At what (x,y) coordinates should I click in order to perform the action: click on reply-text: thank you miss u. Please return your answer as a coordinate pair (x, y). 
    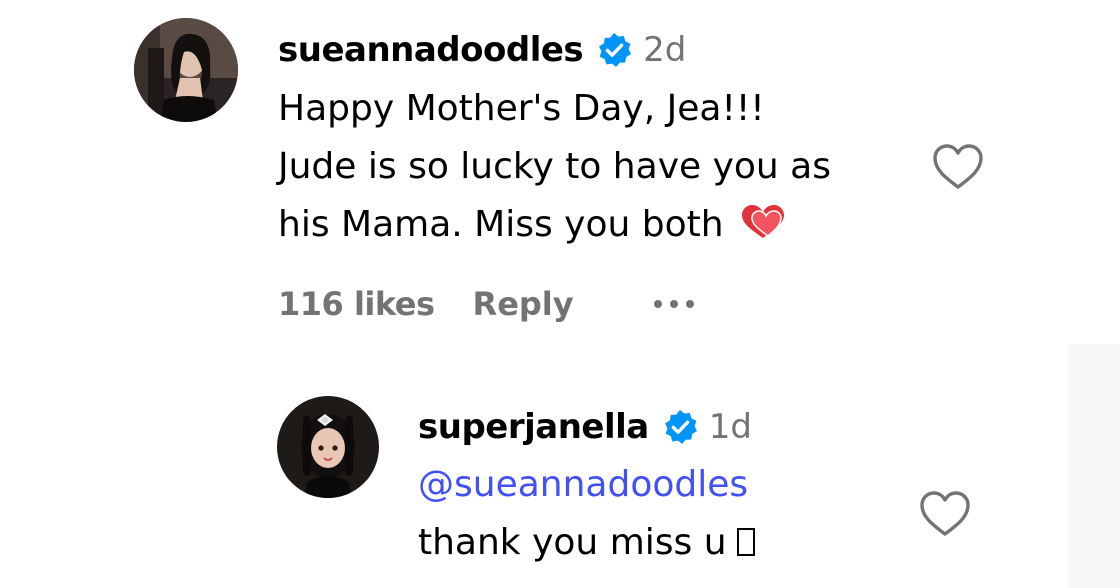
    Looking at the image, I should click on (586, 543).